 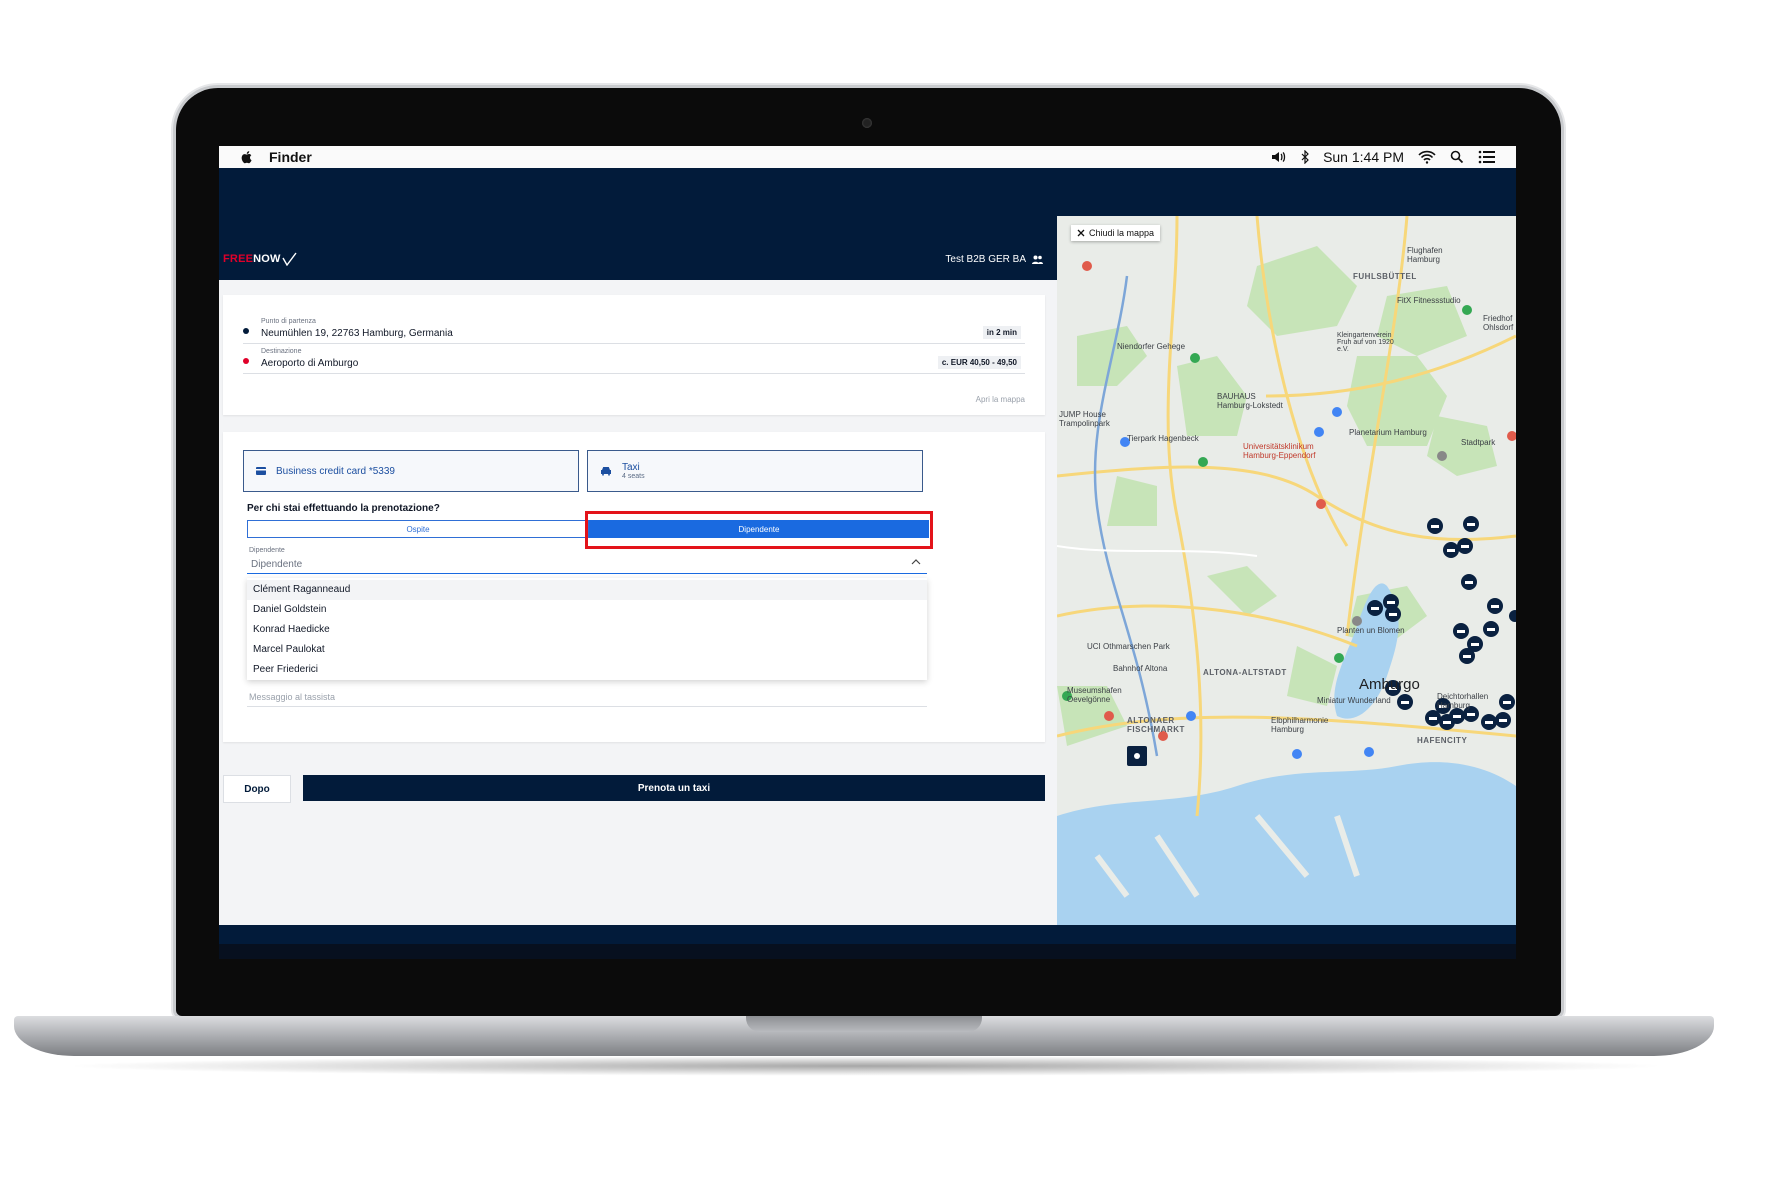 What do you see at coordinates (1388, 432) in the screenshot?
I see `map-label-planetarium: Planetarium Hamburg` at bounding box center [1388, 432].